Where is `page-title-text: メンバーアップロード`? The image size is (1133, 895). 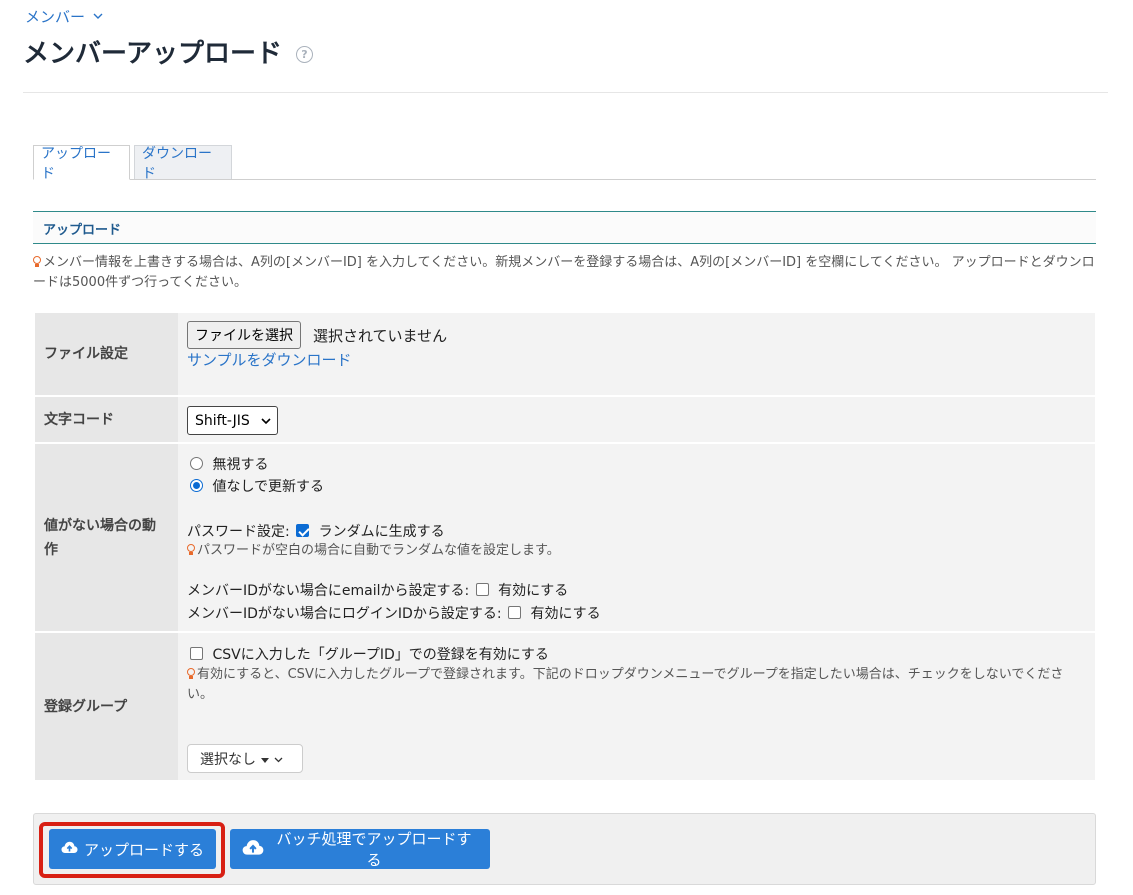 page-title-text: メンバーアップロード is located at coordinates (152, 54).